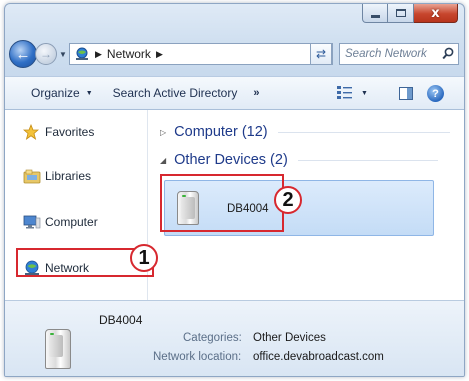  I want to click on search-active-directory-label: Search Active Directory, so click(175, 93).